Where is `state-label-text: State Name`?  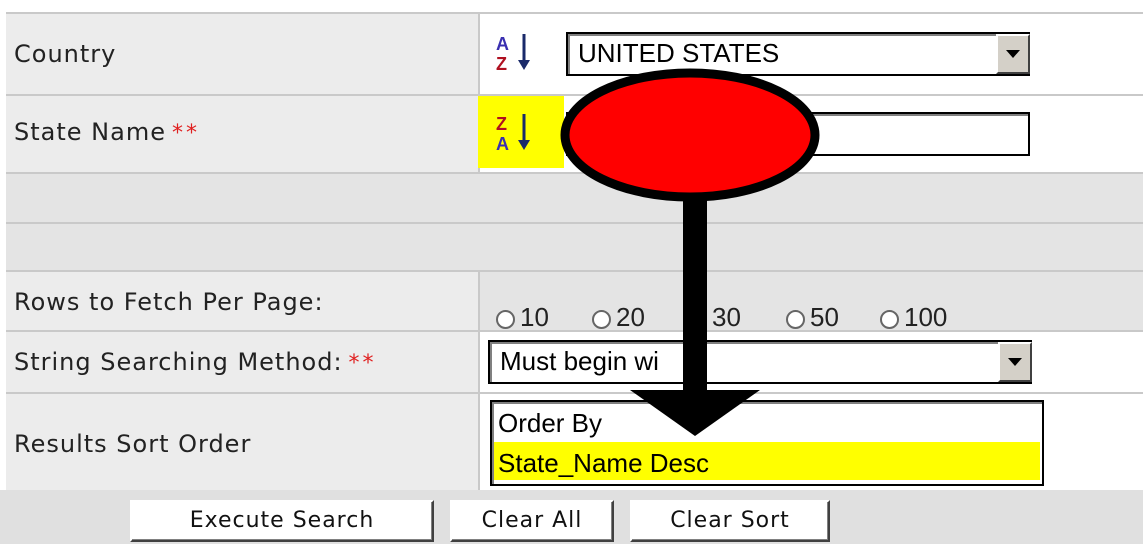
state-label-text: State Name is located at coordinates (90, 132).